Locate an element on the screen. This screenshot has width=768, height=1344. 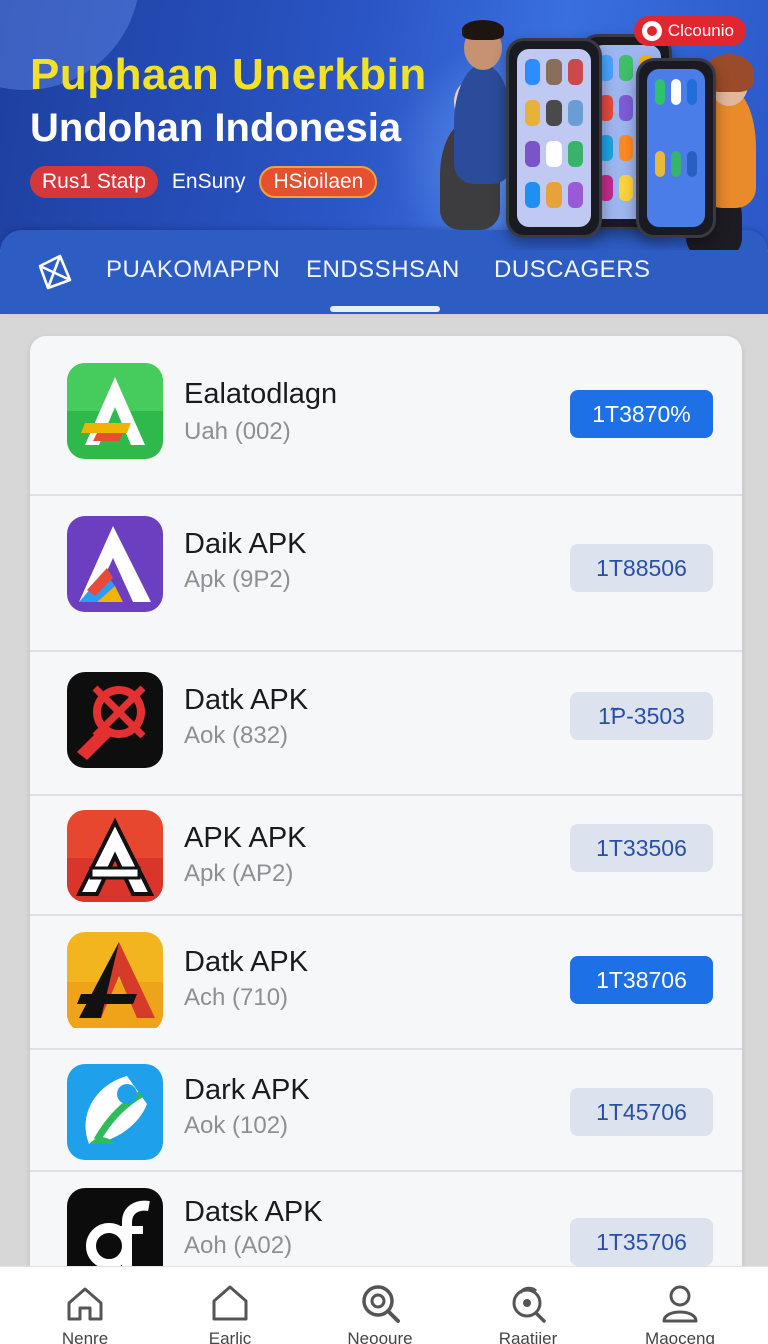
app-name: Daik APK is located at coordinates (245, 544).